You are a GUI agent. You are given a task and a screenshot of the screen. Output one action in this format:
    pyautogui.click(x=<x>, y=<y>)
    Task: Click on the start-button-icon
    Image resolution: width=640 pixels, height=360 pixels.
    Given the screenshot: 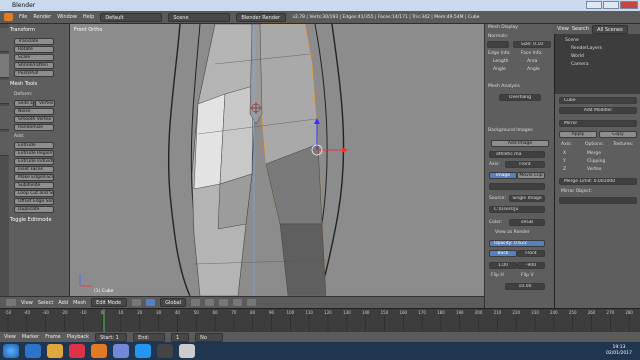 What is the action you would take?
    pyautogui.click(x=11, y=351)
    